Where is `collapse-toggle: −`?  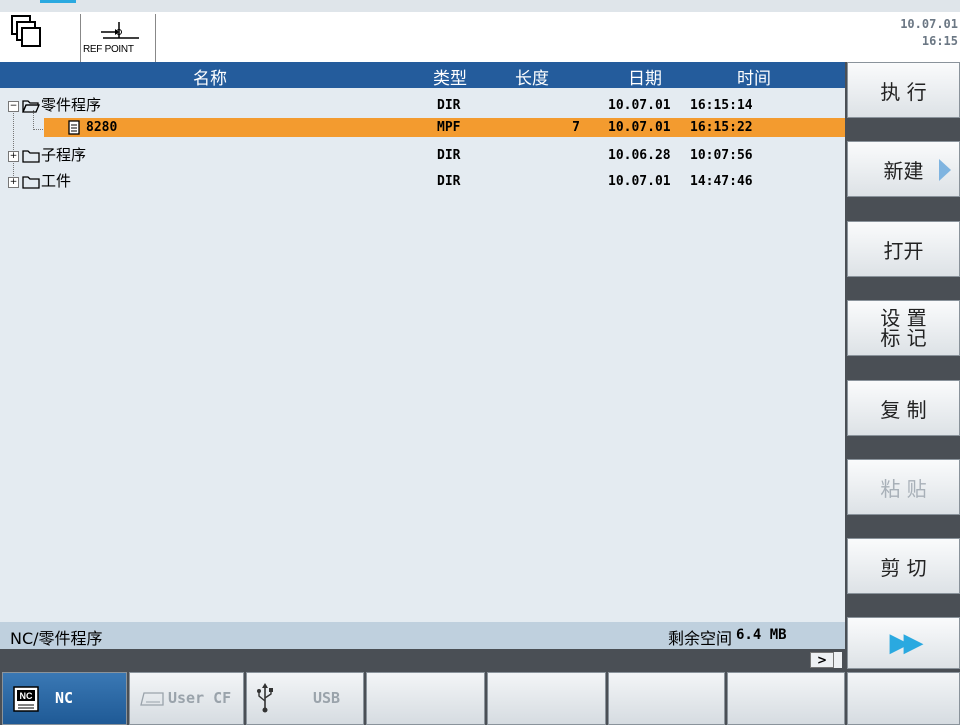
collapse-toggle: − is located at coordinates (13, 106).